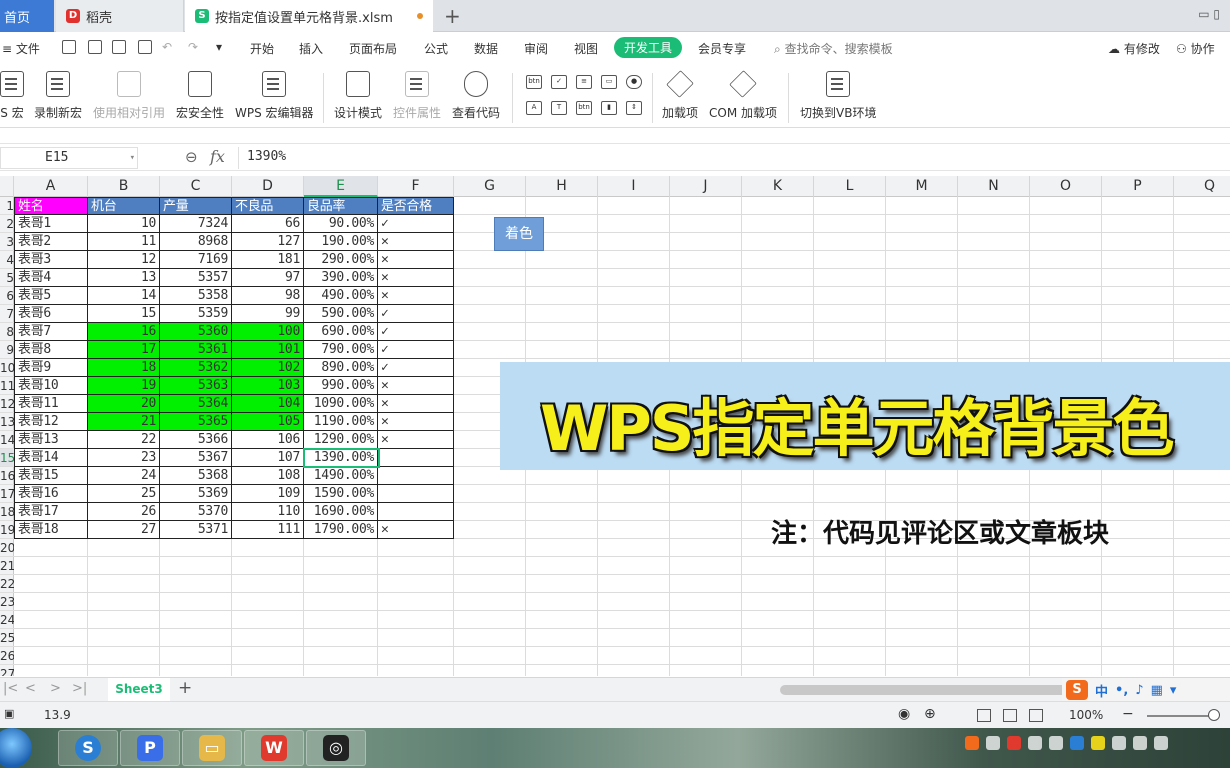 Image resolution: width=1230 pixels, height=768 pixels. What do you see at coordinates (124, 476) in the screenshot?
I see `table-cell-machine: 24` at bounding box center [124, 476].